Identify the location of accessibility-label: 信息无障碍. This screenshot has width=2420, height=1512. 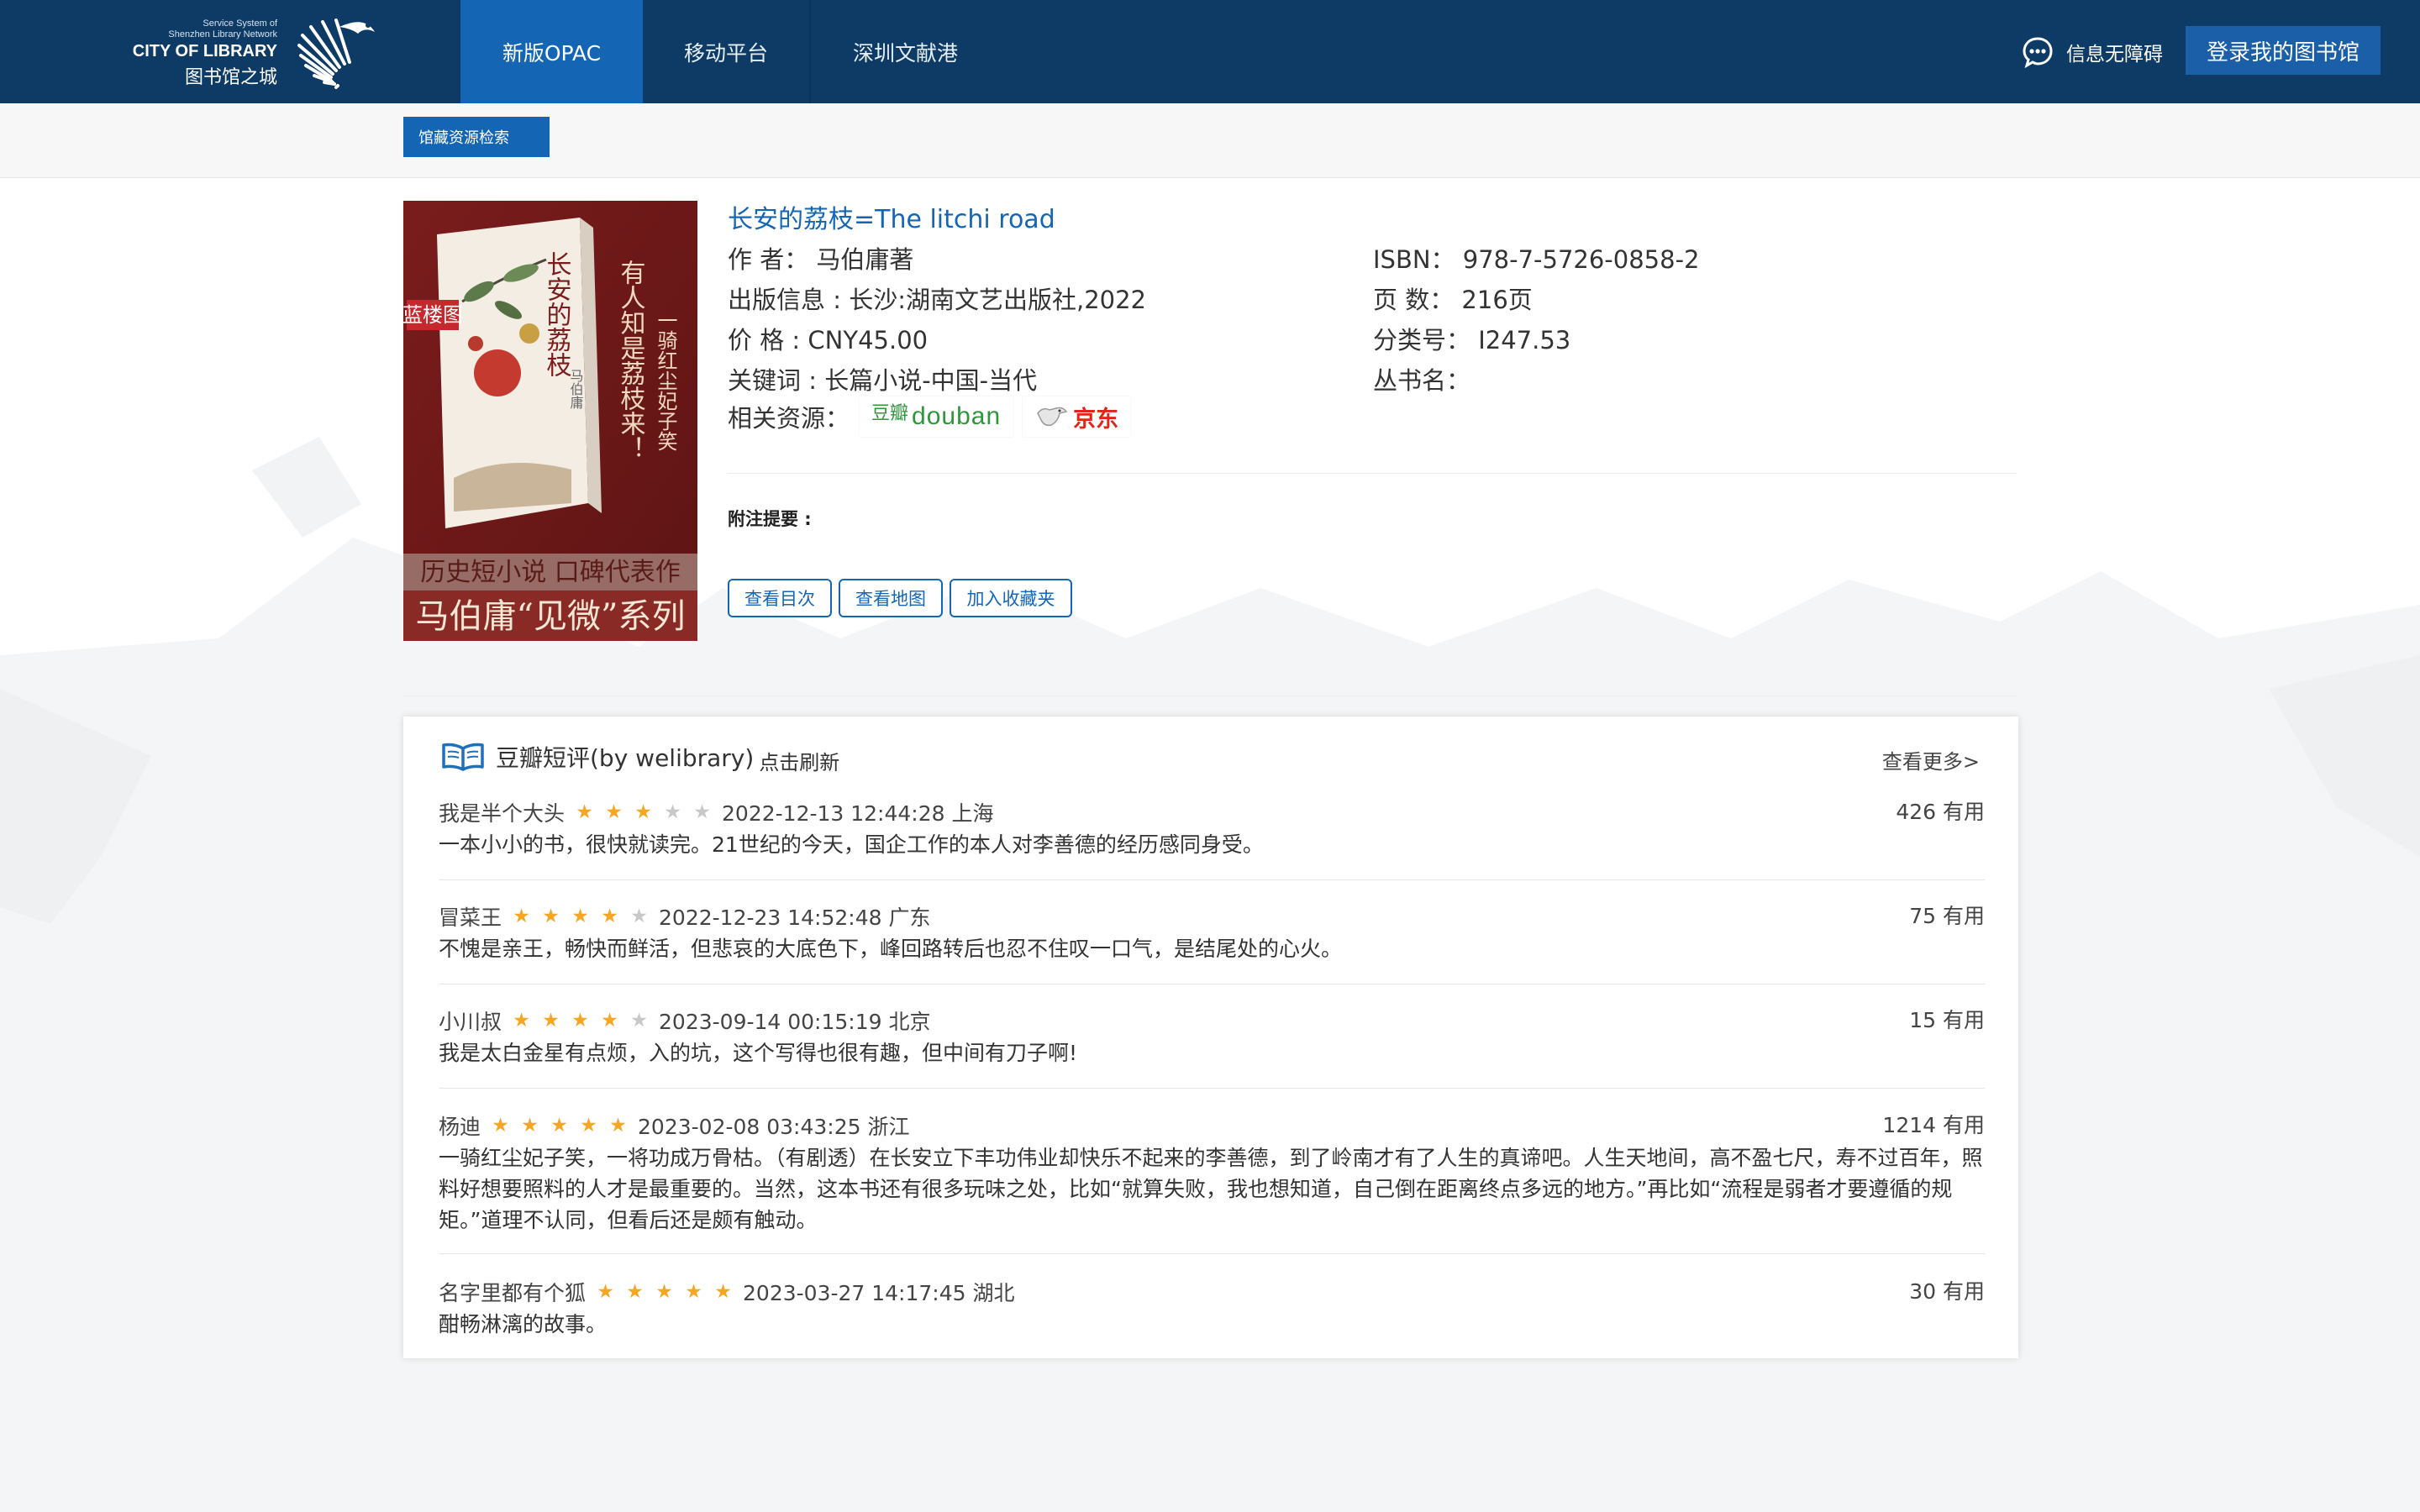
(2114, 55).